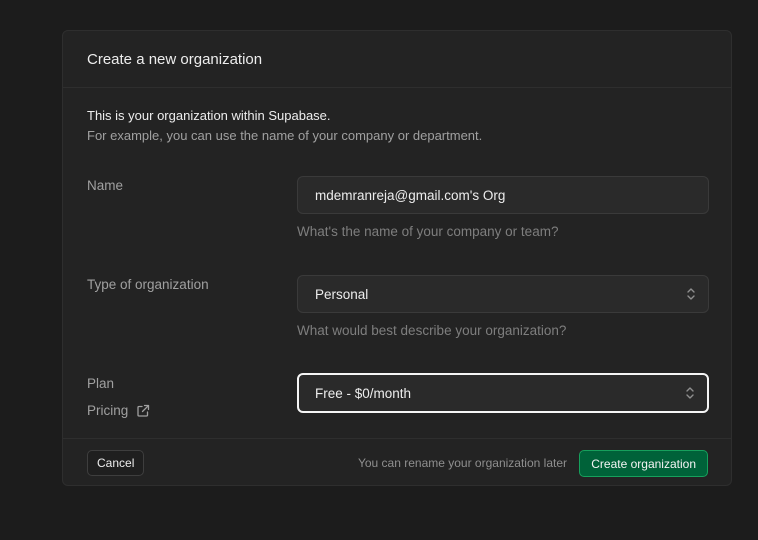  What do you see at coordinates (116, 463) in the screenshot?
I see `cancel-button: Cancel` at bounding box center [116, 463].